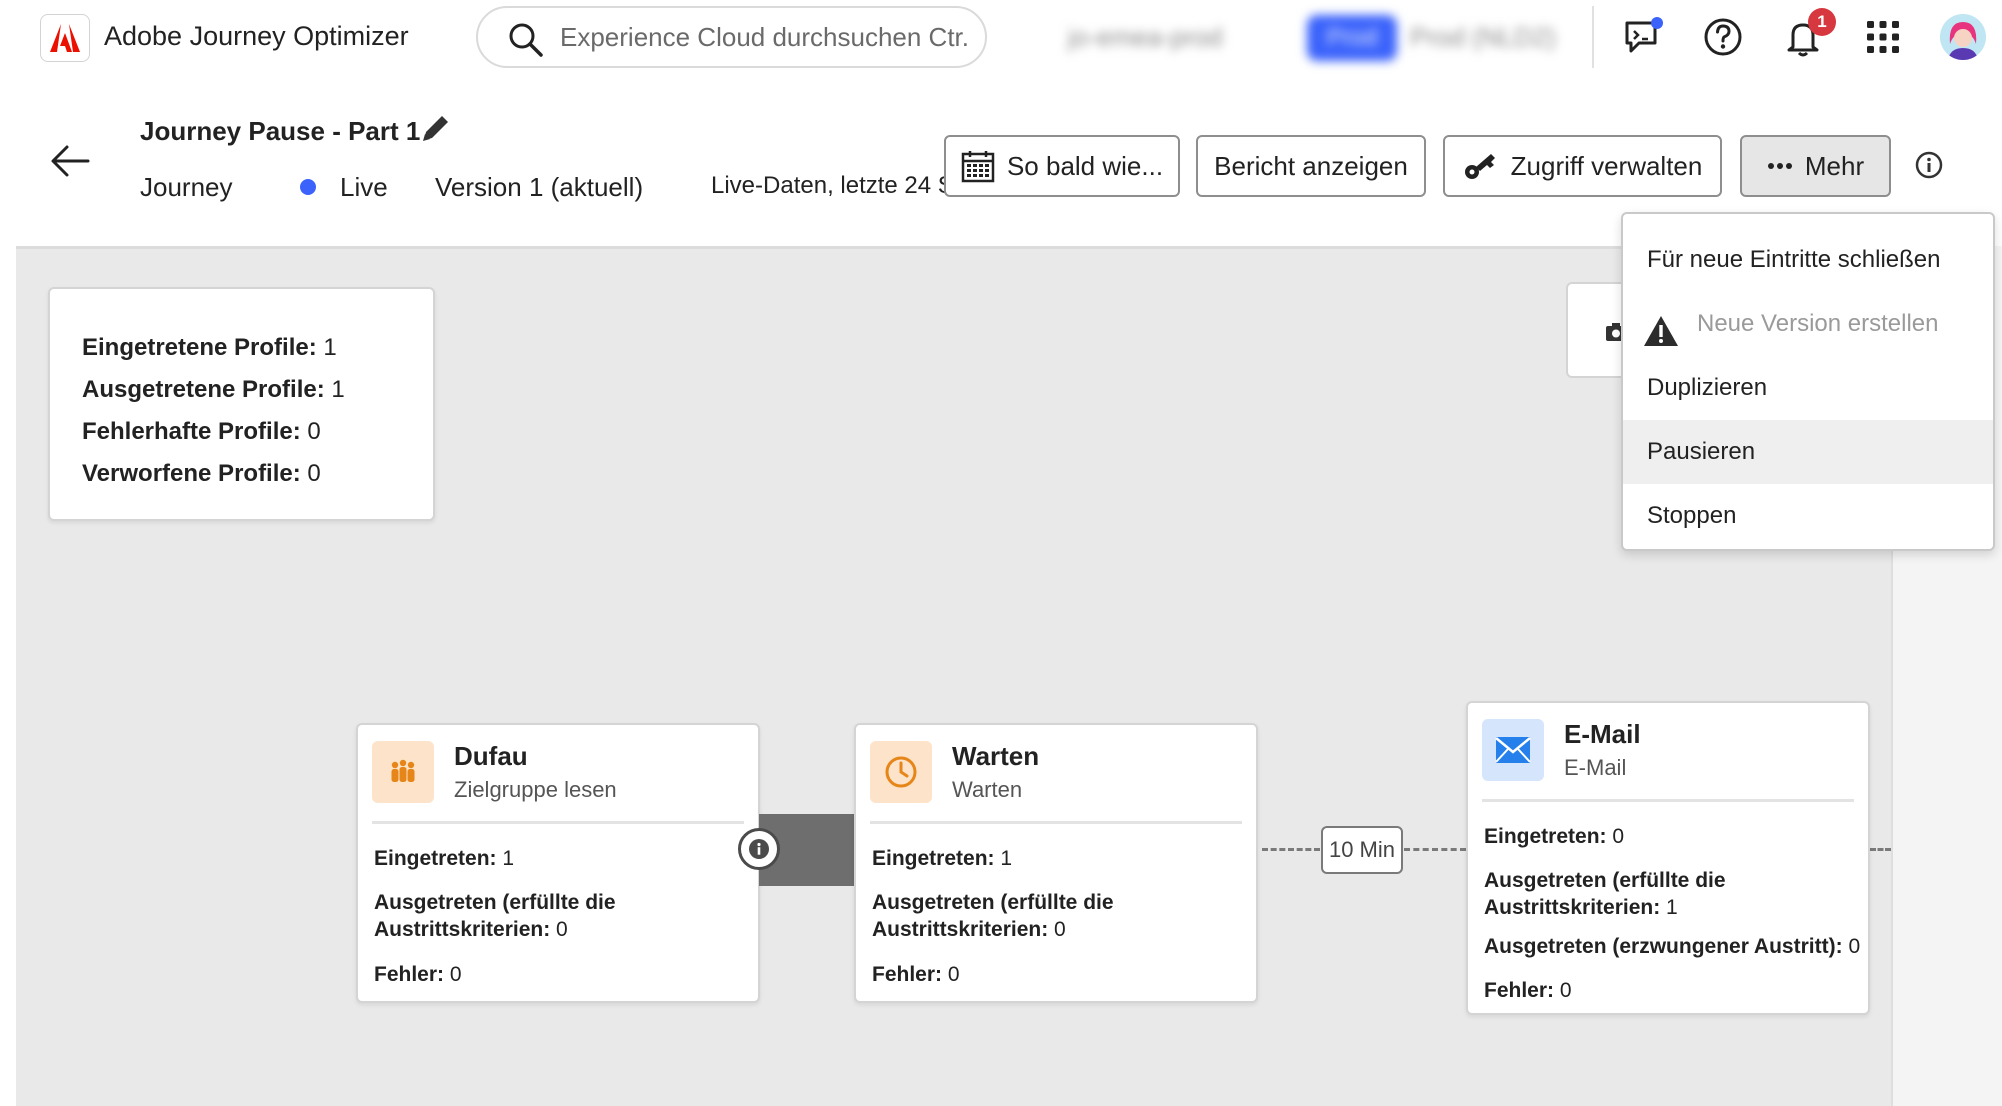  What do you see at coordinates (1479, 166) in the screenshot?
I see `key-icon` at bounding box center [1479, 166].